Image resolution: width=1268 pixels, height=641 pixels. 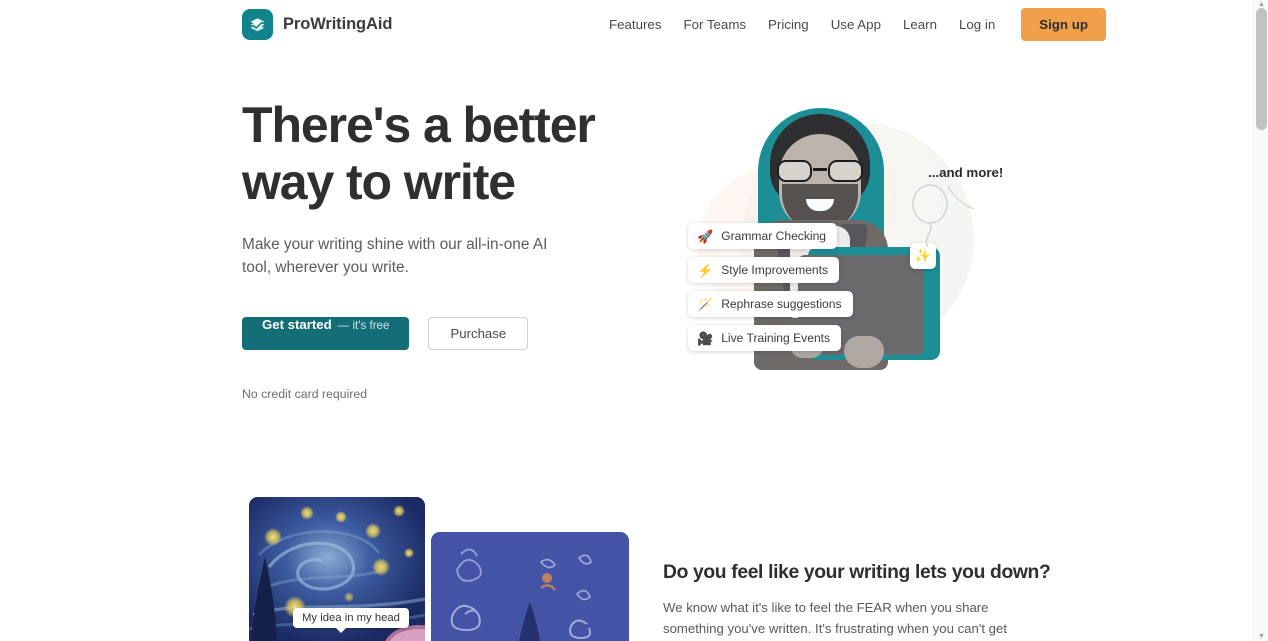 I want to click on get-started-note: — it's free, so click(x=363, y=325).